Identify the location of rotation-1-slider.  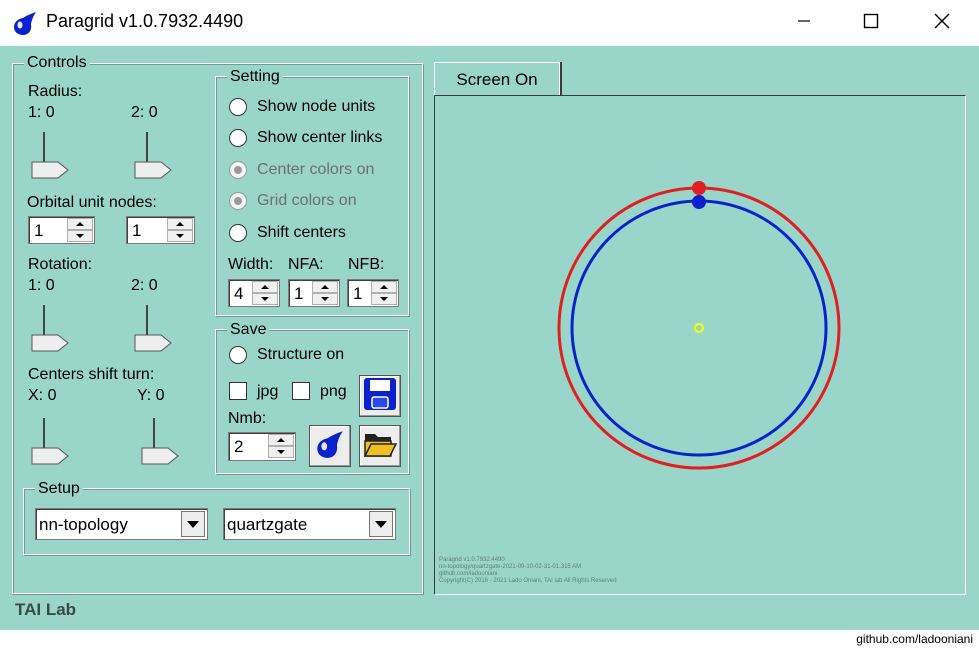
(50, 329).